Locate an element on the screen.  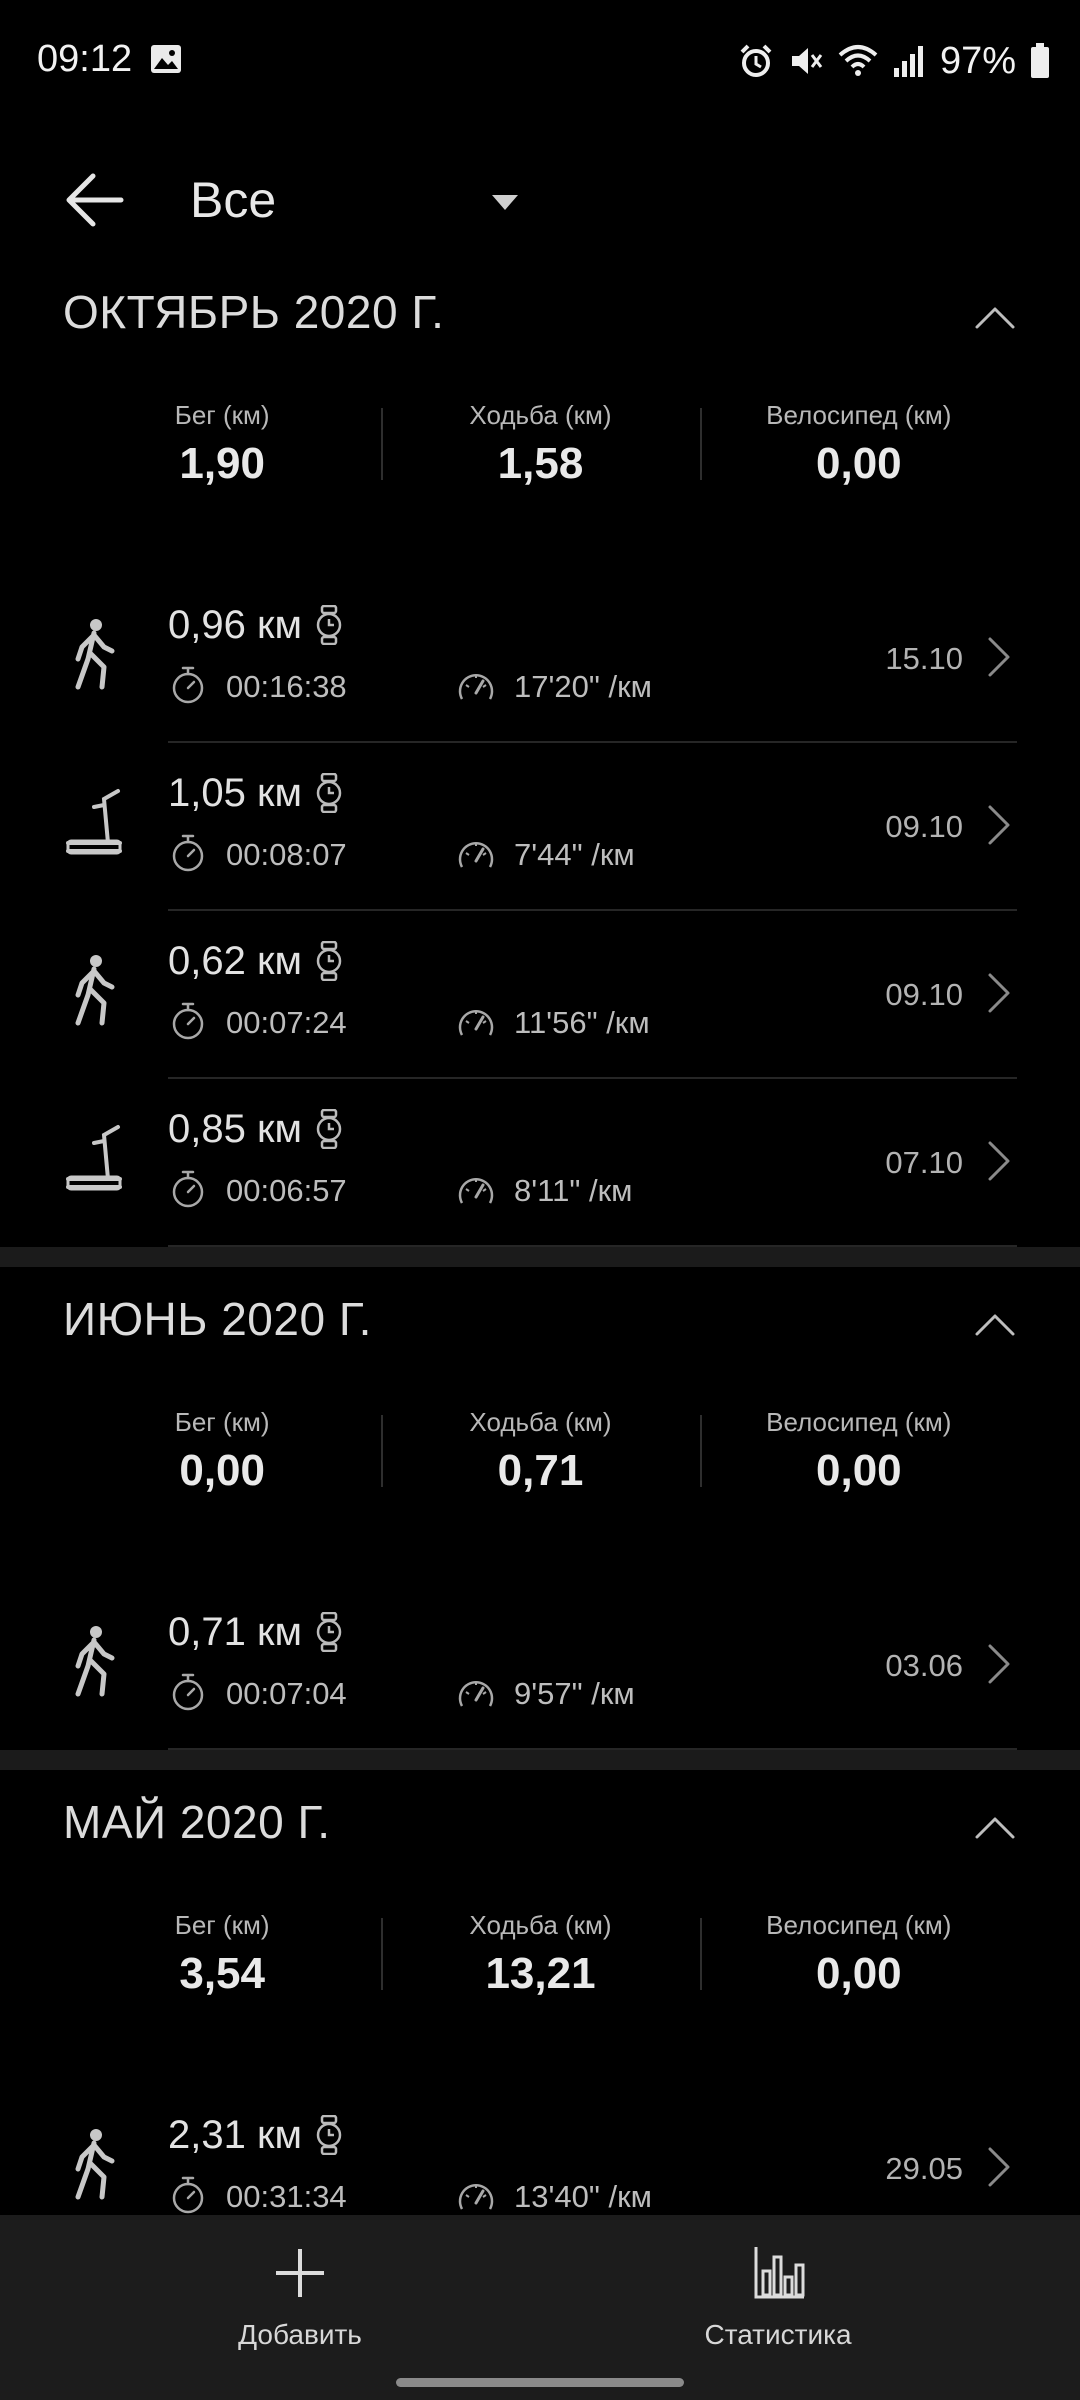
mute-icon is located at coordinates (807, 61).